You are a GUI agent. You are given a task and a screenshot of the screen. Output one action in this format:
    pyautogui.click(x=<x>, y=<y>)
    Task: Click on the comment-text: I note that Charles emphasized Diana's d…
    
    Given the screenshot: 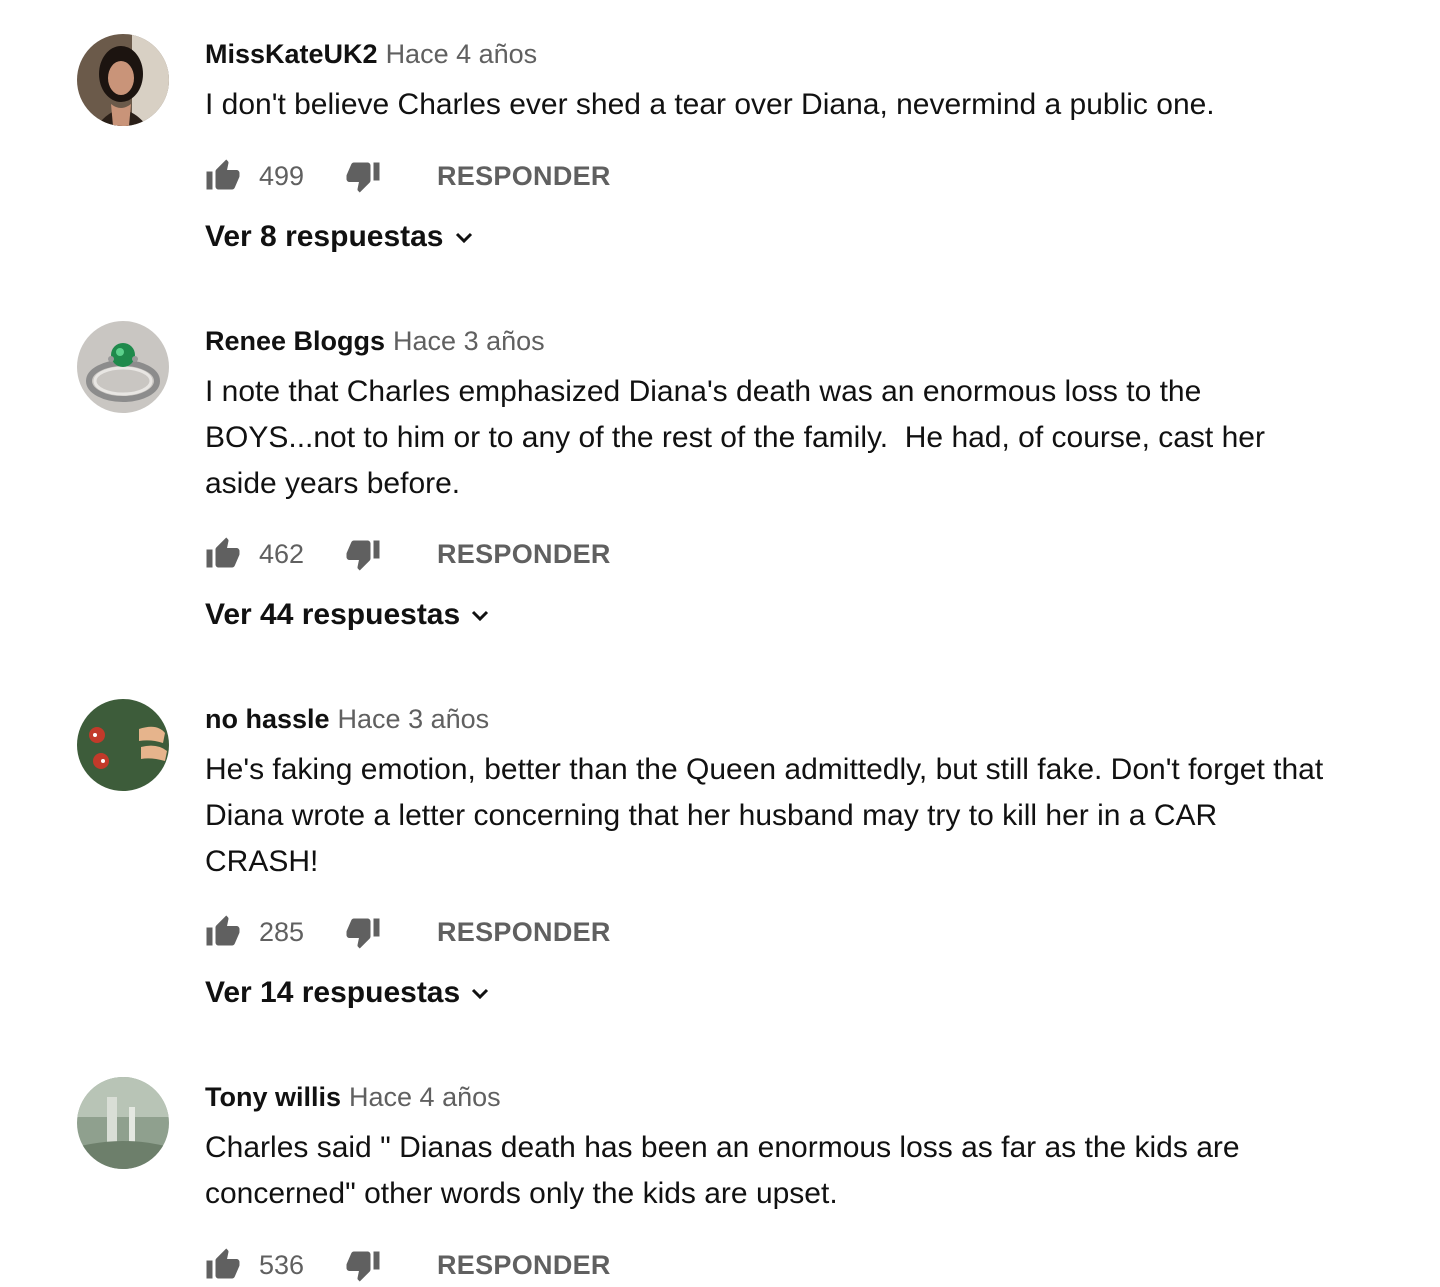 What is the action you would take?
    pyautogui.click(x=739, y=437)
    